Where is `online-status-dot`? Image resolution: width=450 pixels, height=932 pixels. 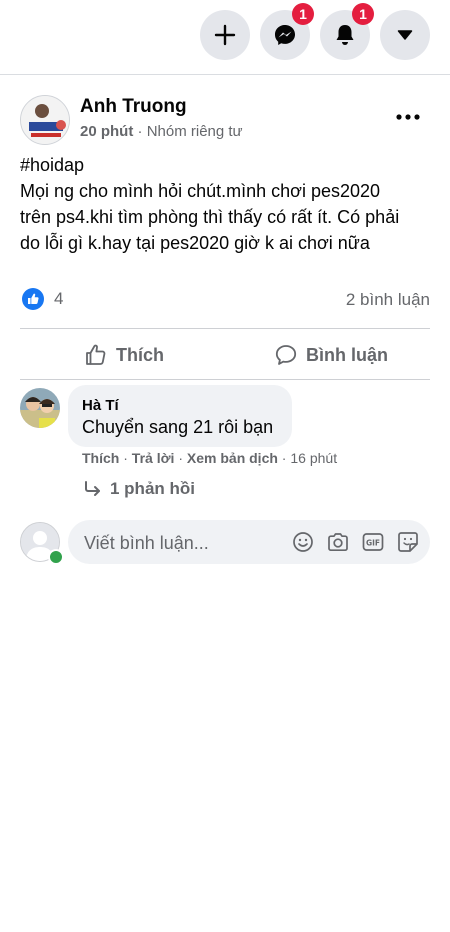 online-status-dot is located at coordinates (56, 557).